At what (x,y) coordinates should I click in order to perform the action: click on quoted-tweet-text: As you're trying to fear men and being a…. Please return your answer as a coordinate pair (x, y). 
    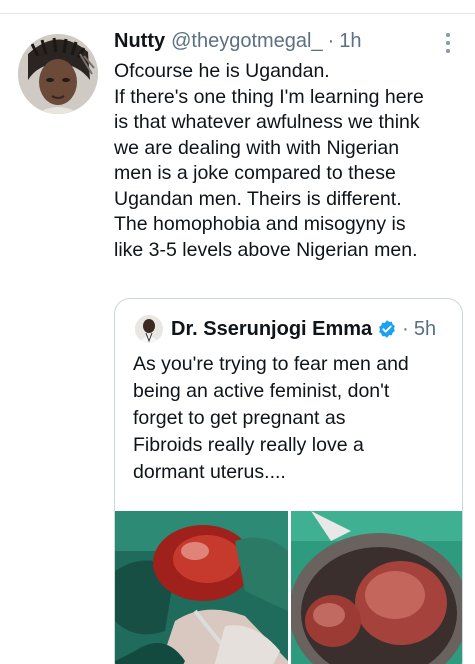
    Looking at the image, I should click on (293, 418).